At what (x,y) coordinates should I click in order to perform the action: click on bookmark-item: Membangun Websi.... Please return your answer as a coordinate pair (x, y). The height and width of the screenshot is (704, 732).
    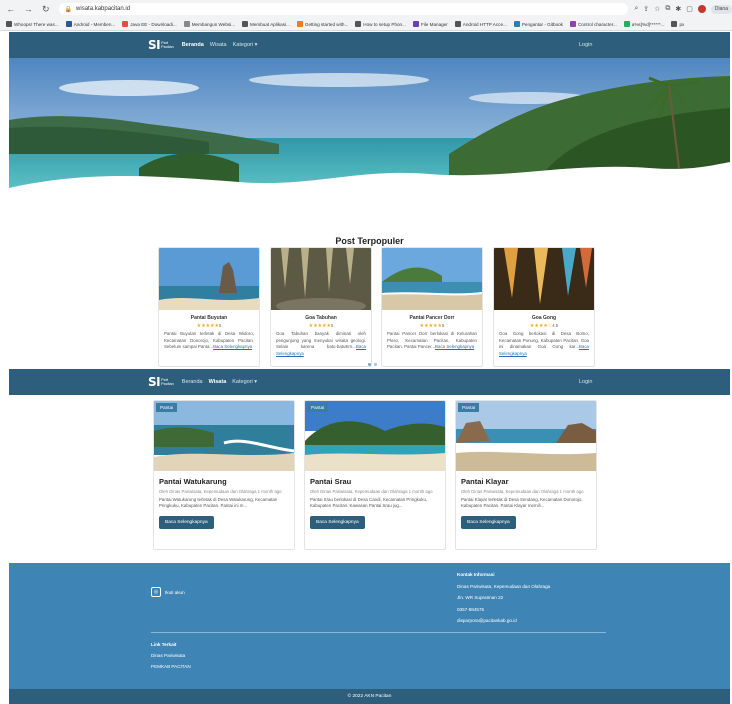
    Looking at the image, I should click on (209, 24).